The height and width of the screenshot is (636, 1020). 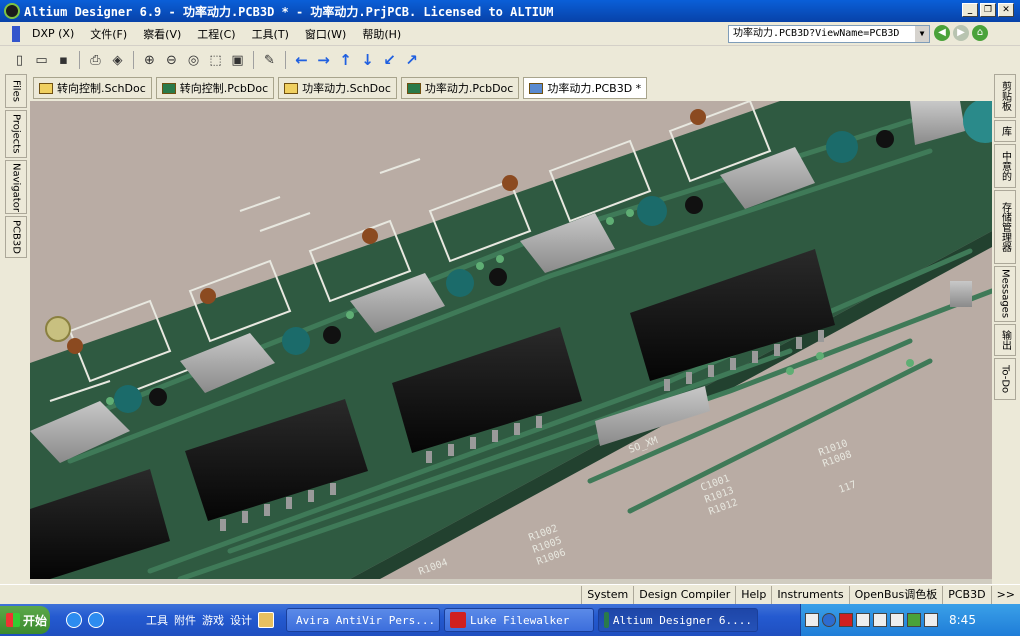 What do you see at coordinates (241, 620) in the screenshot?
I see `quicklaunch-design: 设计` at bounding box center [241, 620].